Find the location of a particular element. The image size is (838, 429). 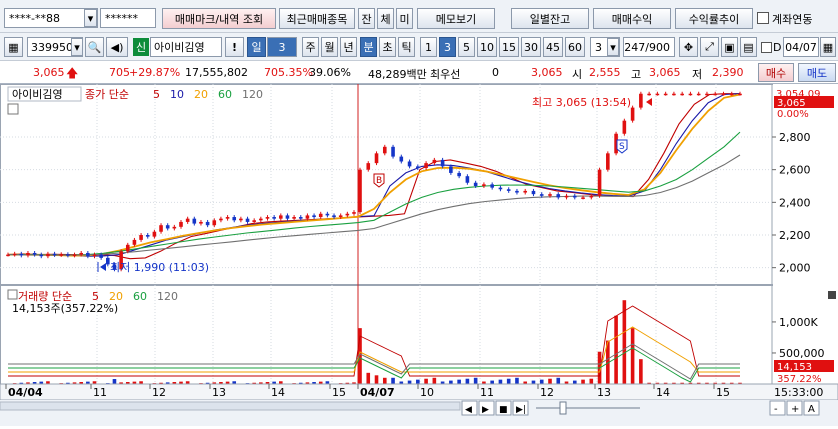

tool-trend-button: ⤢ is located at coordinates (709, 47).